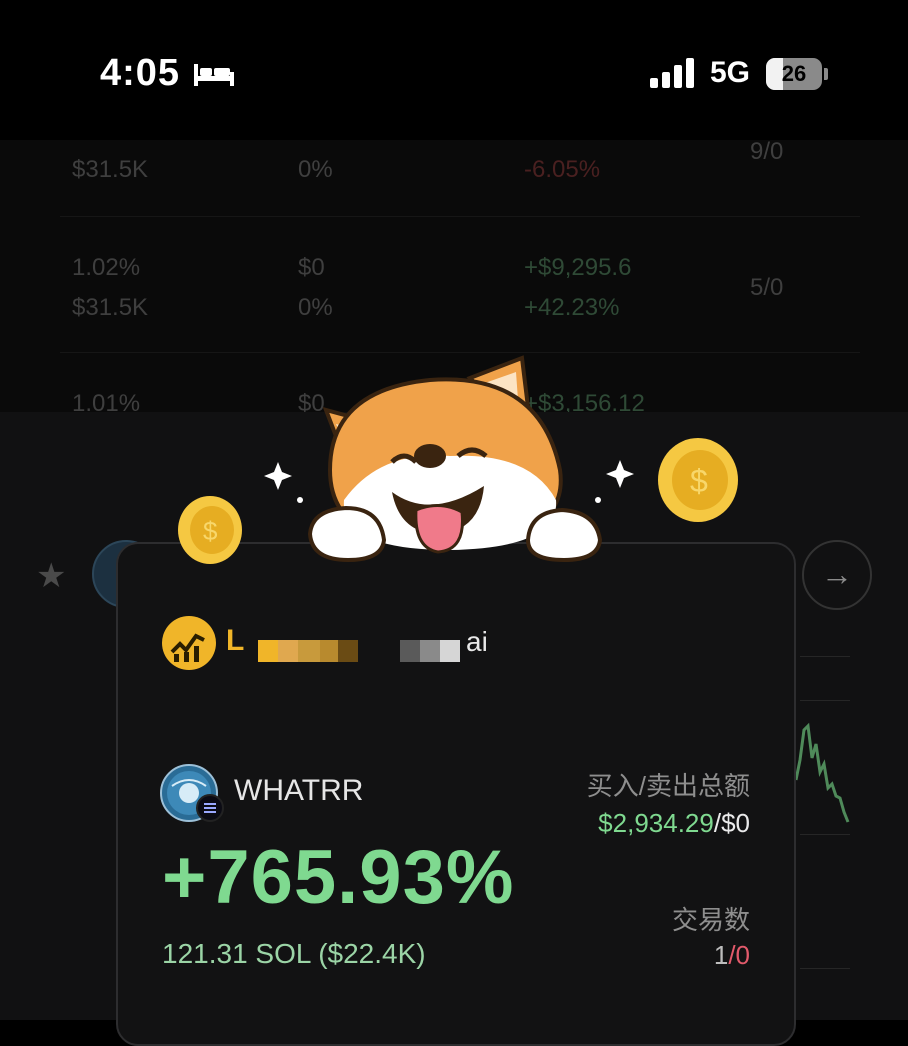 The width and height of the screenshot is (908, 1046). Describe the element at coordinates (721, 955) in the screenshot. I see `buy-trades-count: 1` at that location.